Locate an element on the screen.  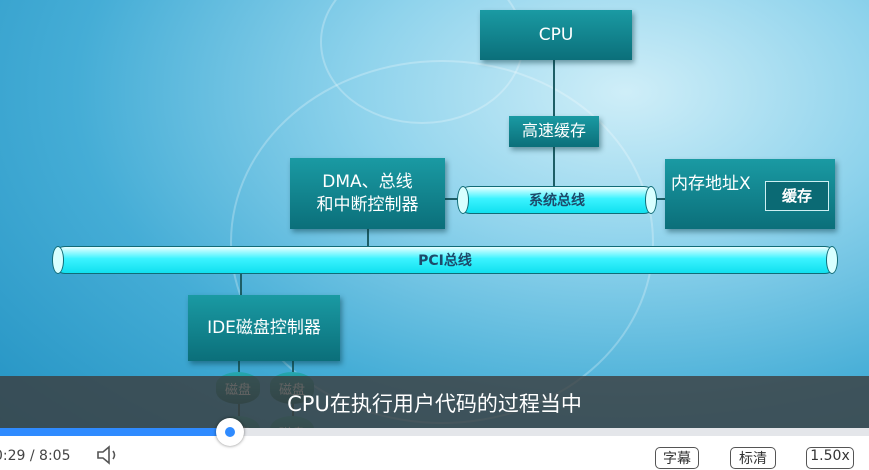
pci-bus-label: PCI总线 is located at coordinates (445, 261).